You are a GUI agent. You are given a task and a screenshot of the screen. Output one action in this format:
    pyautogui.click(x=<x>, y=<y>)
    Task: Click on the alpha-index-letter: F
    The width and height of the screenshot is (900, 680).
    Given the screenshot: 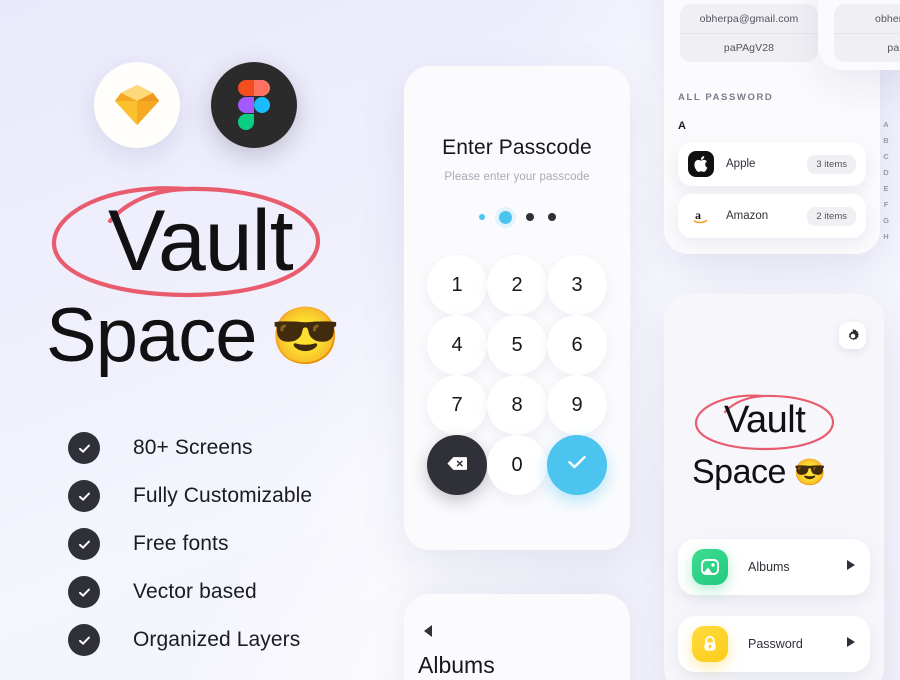 What is the action you would take?
    pyautogui.click(x=886, y=204)
    